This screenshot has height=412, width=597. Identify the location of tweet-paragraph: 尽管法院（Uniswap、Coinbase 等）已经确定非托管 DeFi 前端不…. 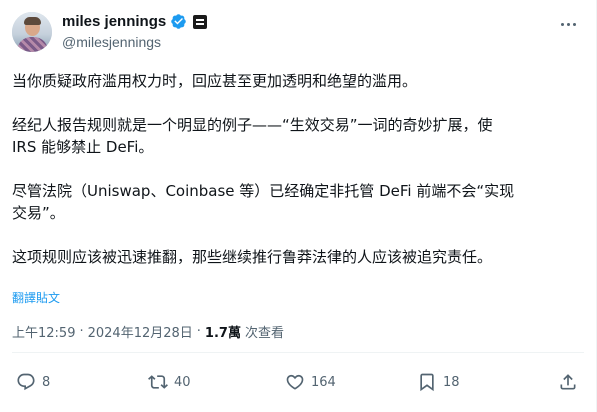
(263, 202).